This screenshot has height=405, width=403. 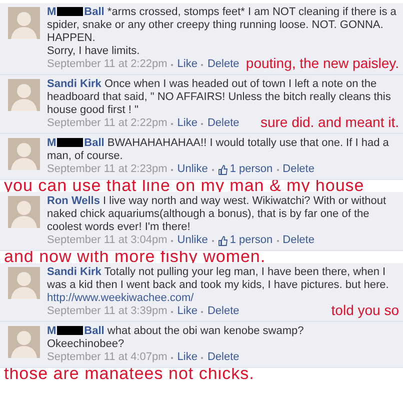 I want to click on comment-text: M Ball what about the obi wan kenobe swamp? Okeechinobee?, so click(x=176, y=338).